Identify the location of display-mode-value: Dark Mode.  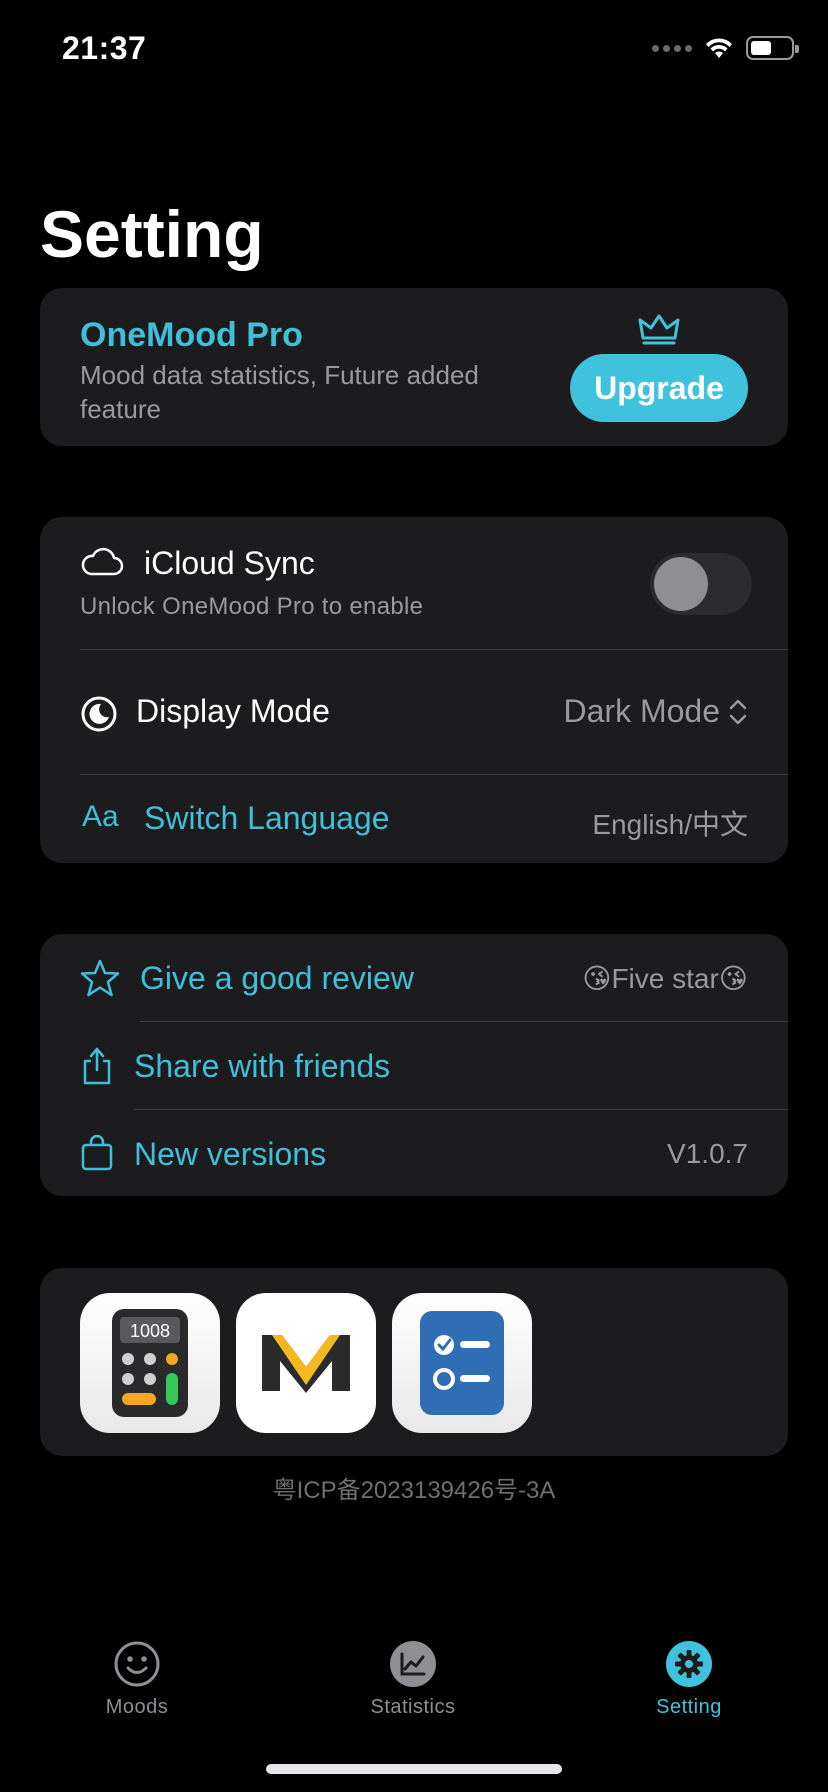
(642, 711).